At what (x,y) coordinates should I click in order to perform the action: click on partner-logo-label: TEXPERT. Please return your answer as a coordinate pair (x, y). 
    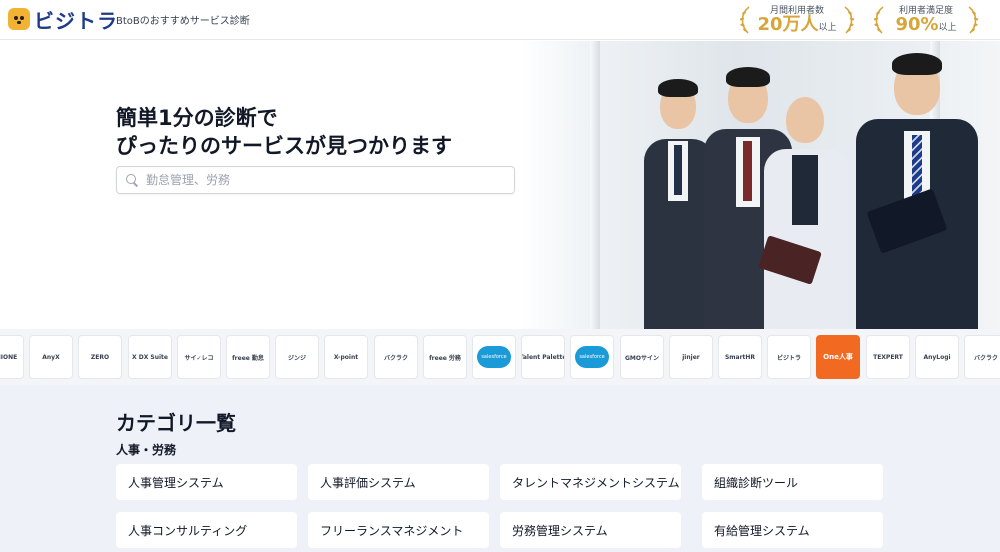
    Looking at the image, I should click on (888, 357).